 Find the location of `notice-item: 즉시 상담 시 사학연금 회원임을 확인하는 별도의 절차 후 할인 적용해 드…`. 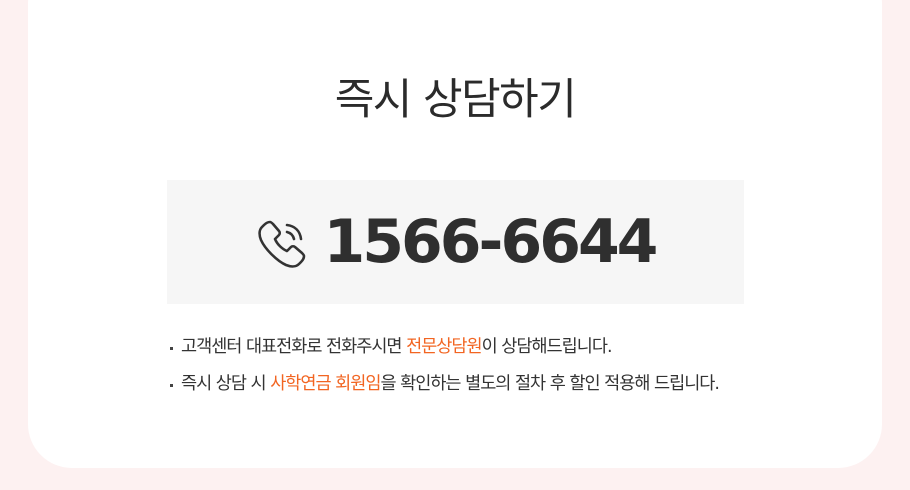

notice-item: 즉시 상담 시 사학연금 회원임을 확인하는 별도의 절차 후 할인 적용해 드… is located at coordinates (445, 384).